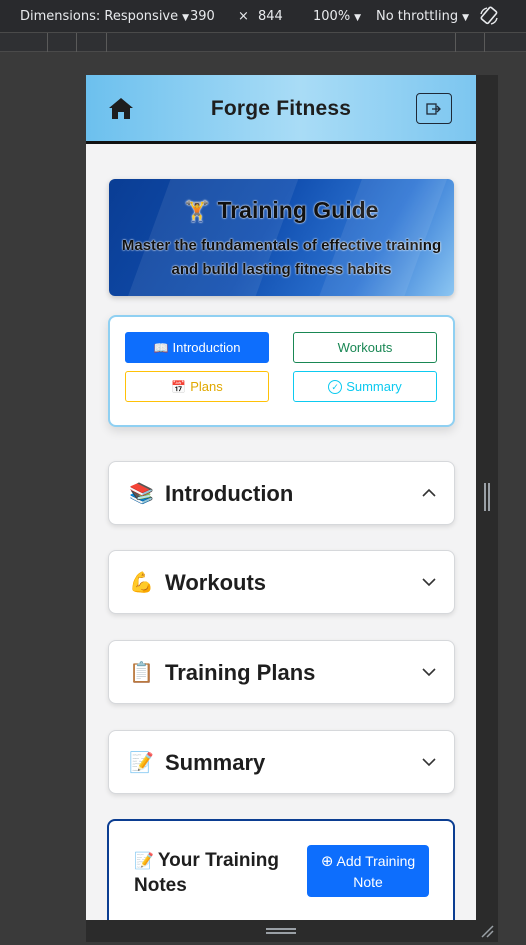 Image resolution: width=526 pixels, height=945 pixels. Describe the element at coordinates (263, 42) in the screenshot. I see `media-query-ruler` at that location.